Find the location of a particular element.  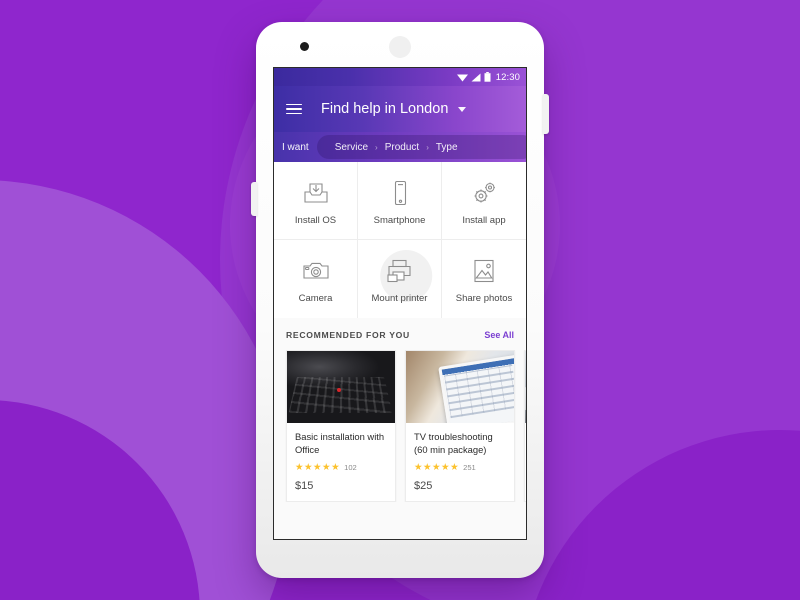

grid-item-install-os: Install OS is located at coordinates (316, 201).